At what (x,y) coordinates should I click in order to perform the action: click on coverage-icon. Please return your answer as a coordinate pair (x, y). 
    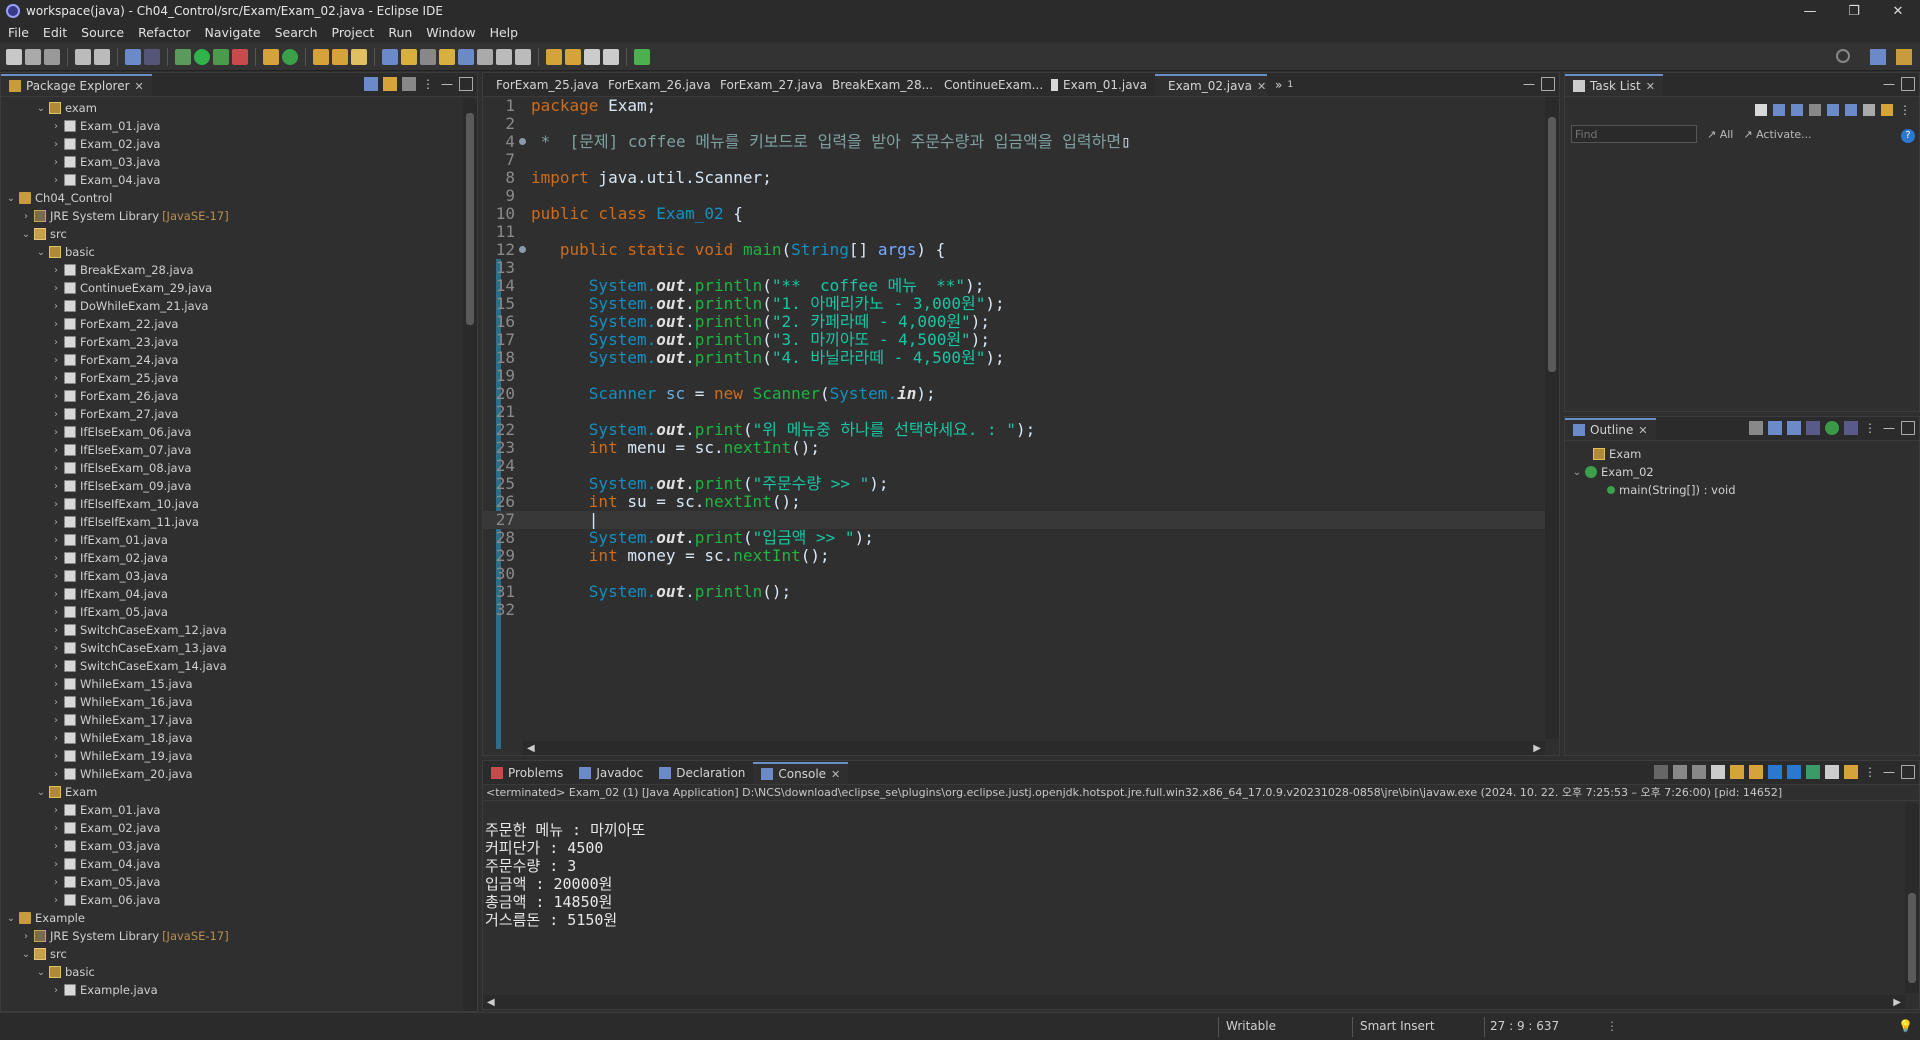
    Looking at the image, I should click on (221, 56).